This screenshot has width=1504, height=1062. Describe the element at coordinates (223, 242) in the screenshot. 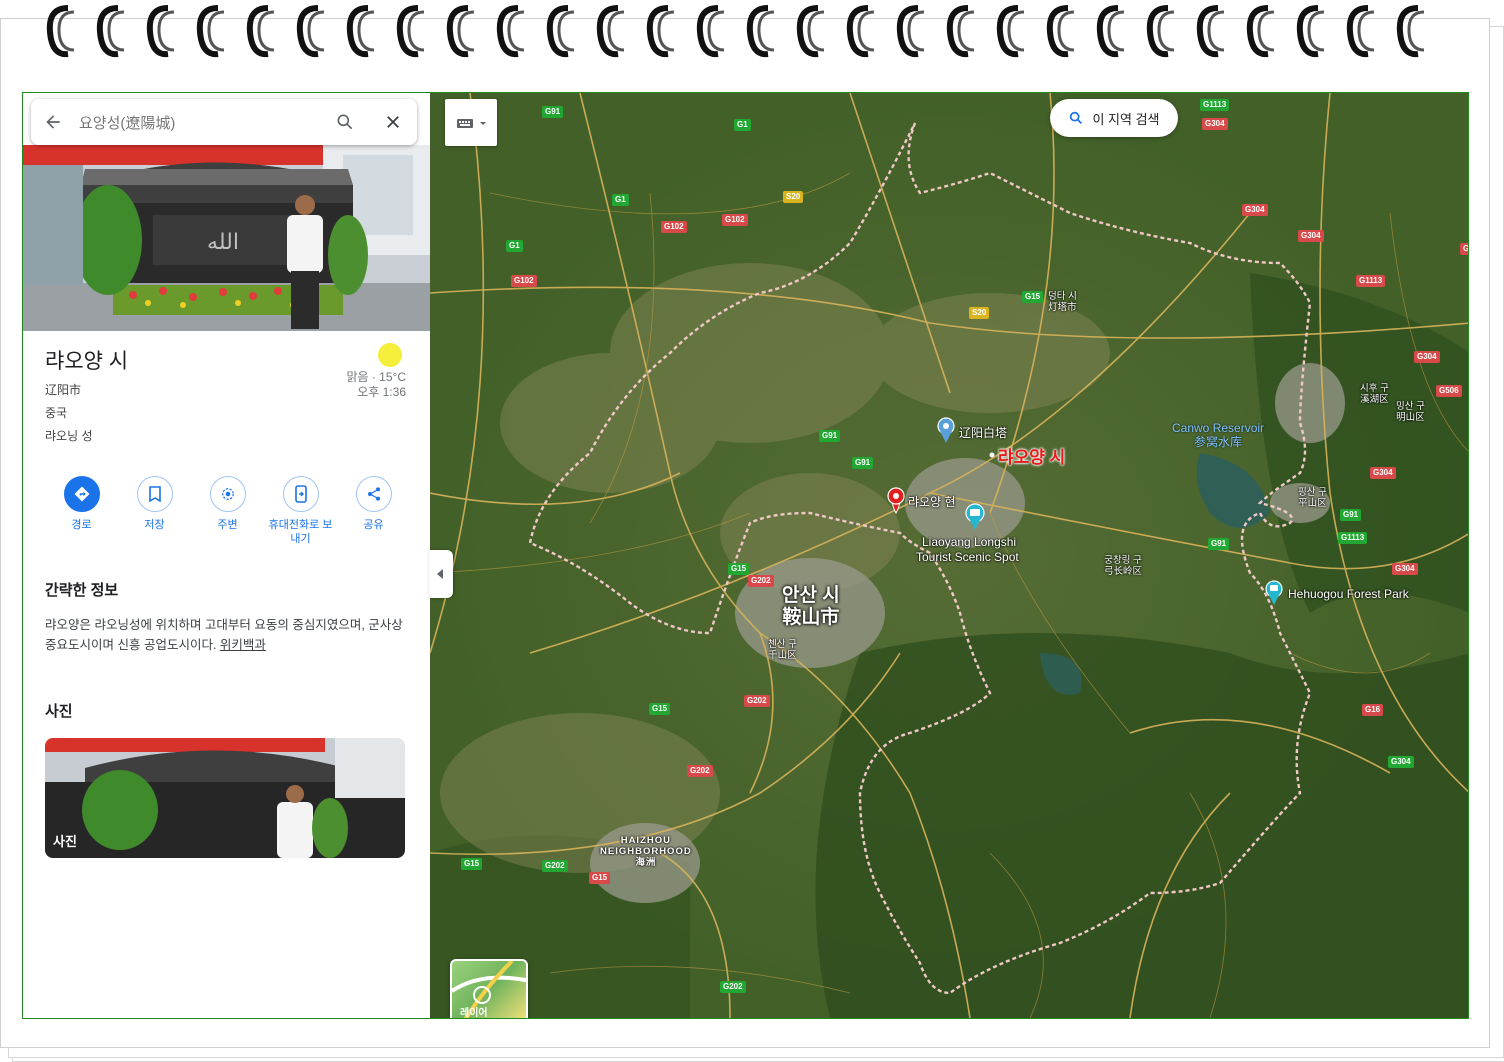

I see `hero-calligraphy: الله` at that location.